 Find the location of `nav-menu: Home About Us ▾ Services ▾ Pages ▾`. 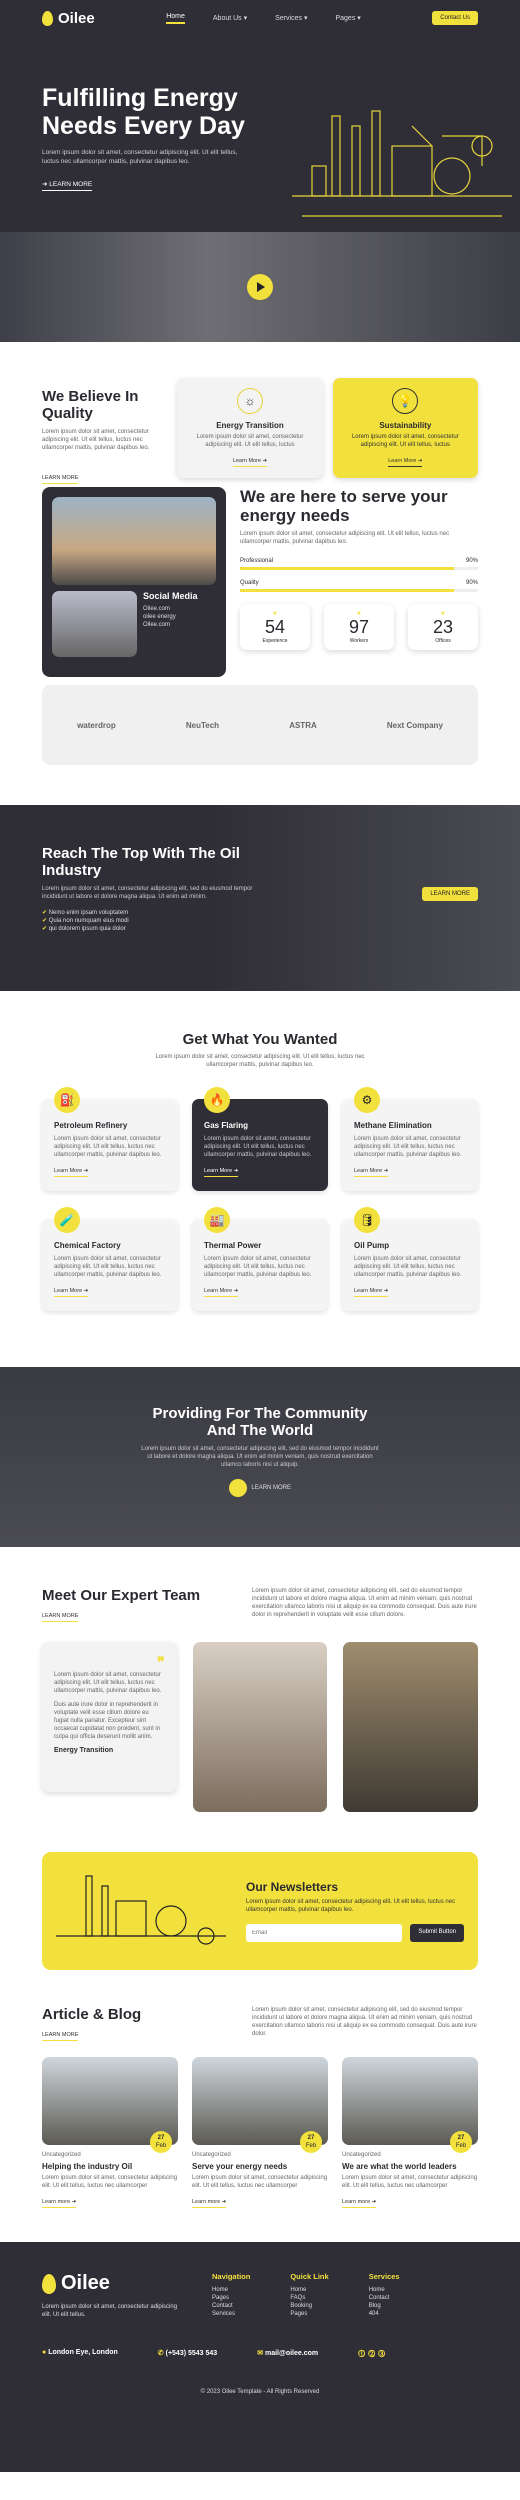

nav-menu: Home About Us ▾ Services ▾ Pages ▾ is located at coordinates (263, 18).